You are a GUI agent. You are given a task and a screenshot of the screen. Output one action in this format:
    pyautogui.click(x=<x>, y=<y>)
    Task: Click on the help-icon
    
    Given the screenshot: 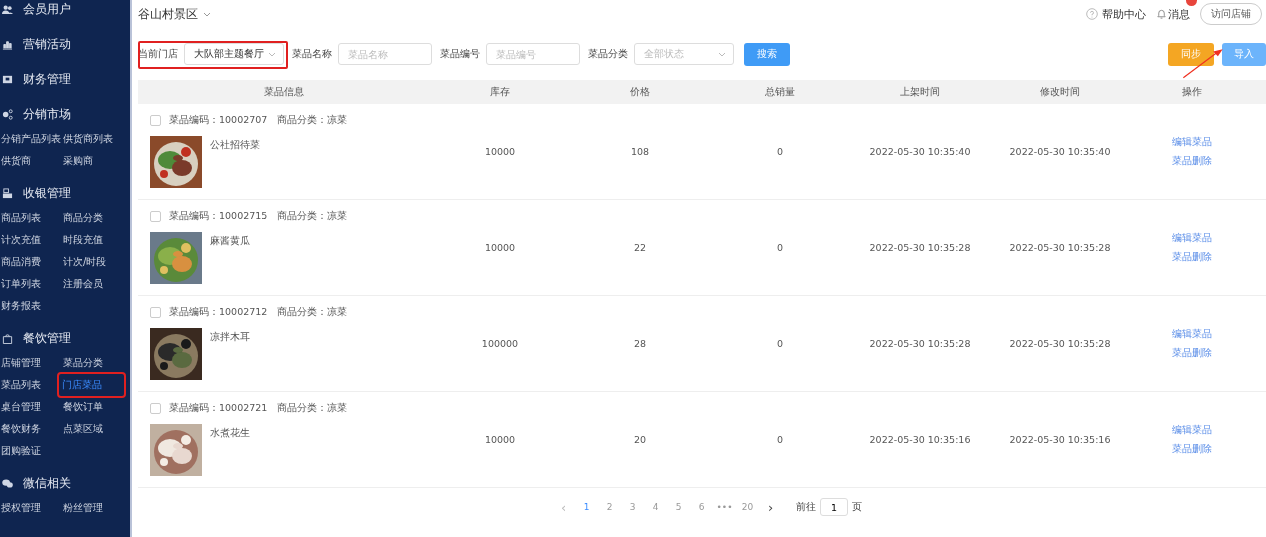 What is the action you would take?
    pyautogui.click(x=1092, y=14)
    